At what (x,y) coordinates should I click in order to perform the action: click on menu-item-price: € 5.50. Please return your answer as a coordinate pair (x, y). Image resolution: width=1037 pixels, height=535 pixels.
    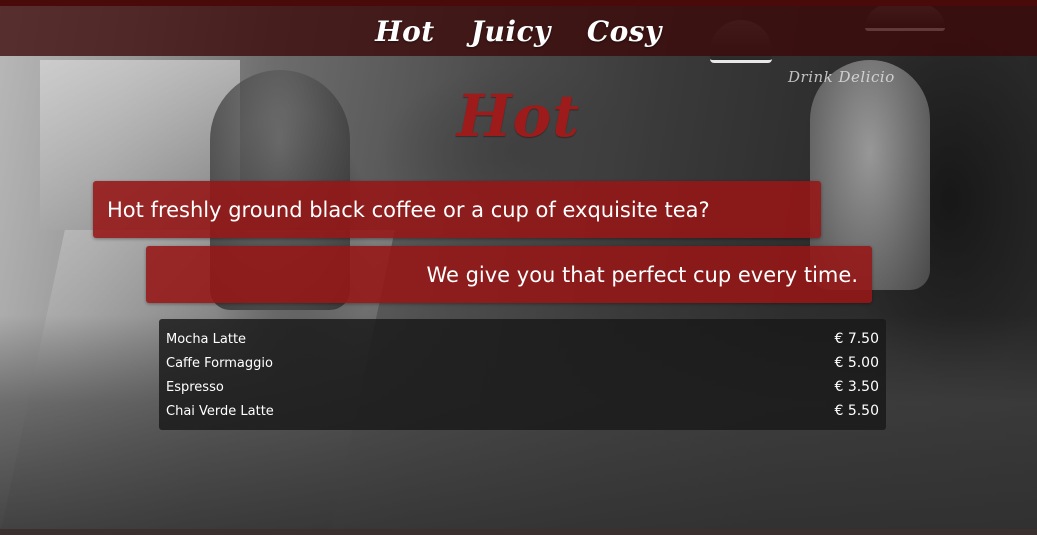
    Looking at the image, I should click on (856, 411).